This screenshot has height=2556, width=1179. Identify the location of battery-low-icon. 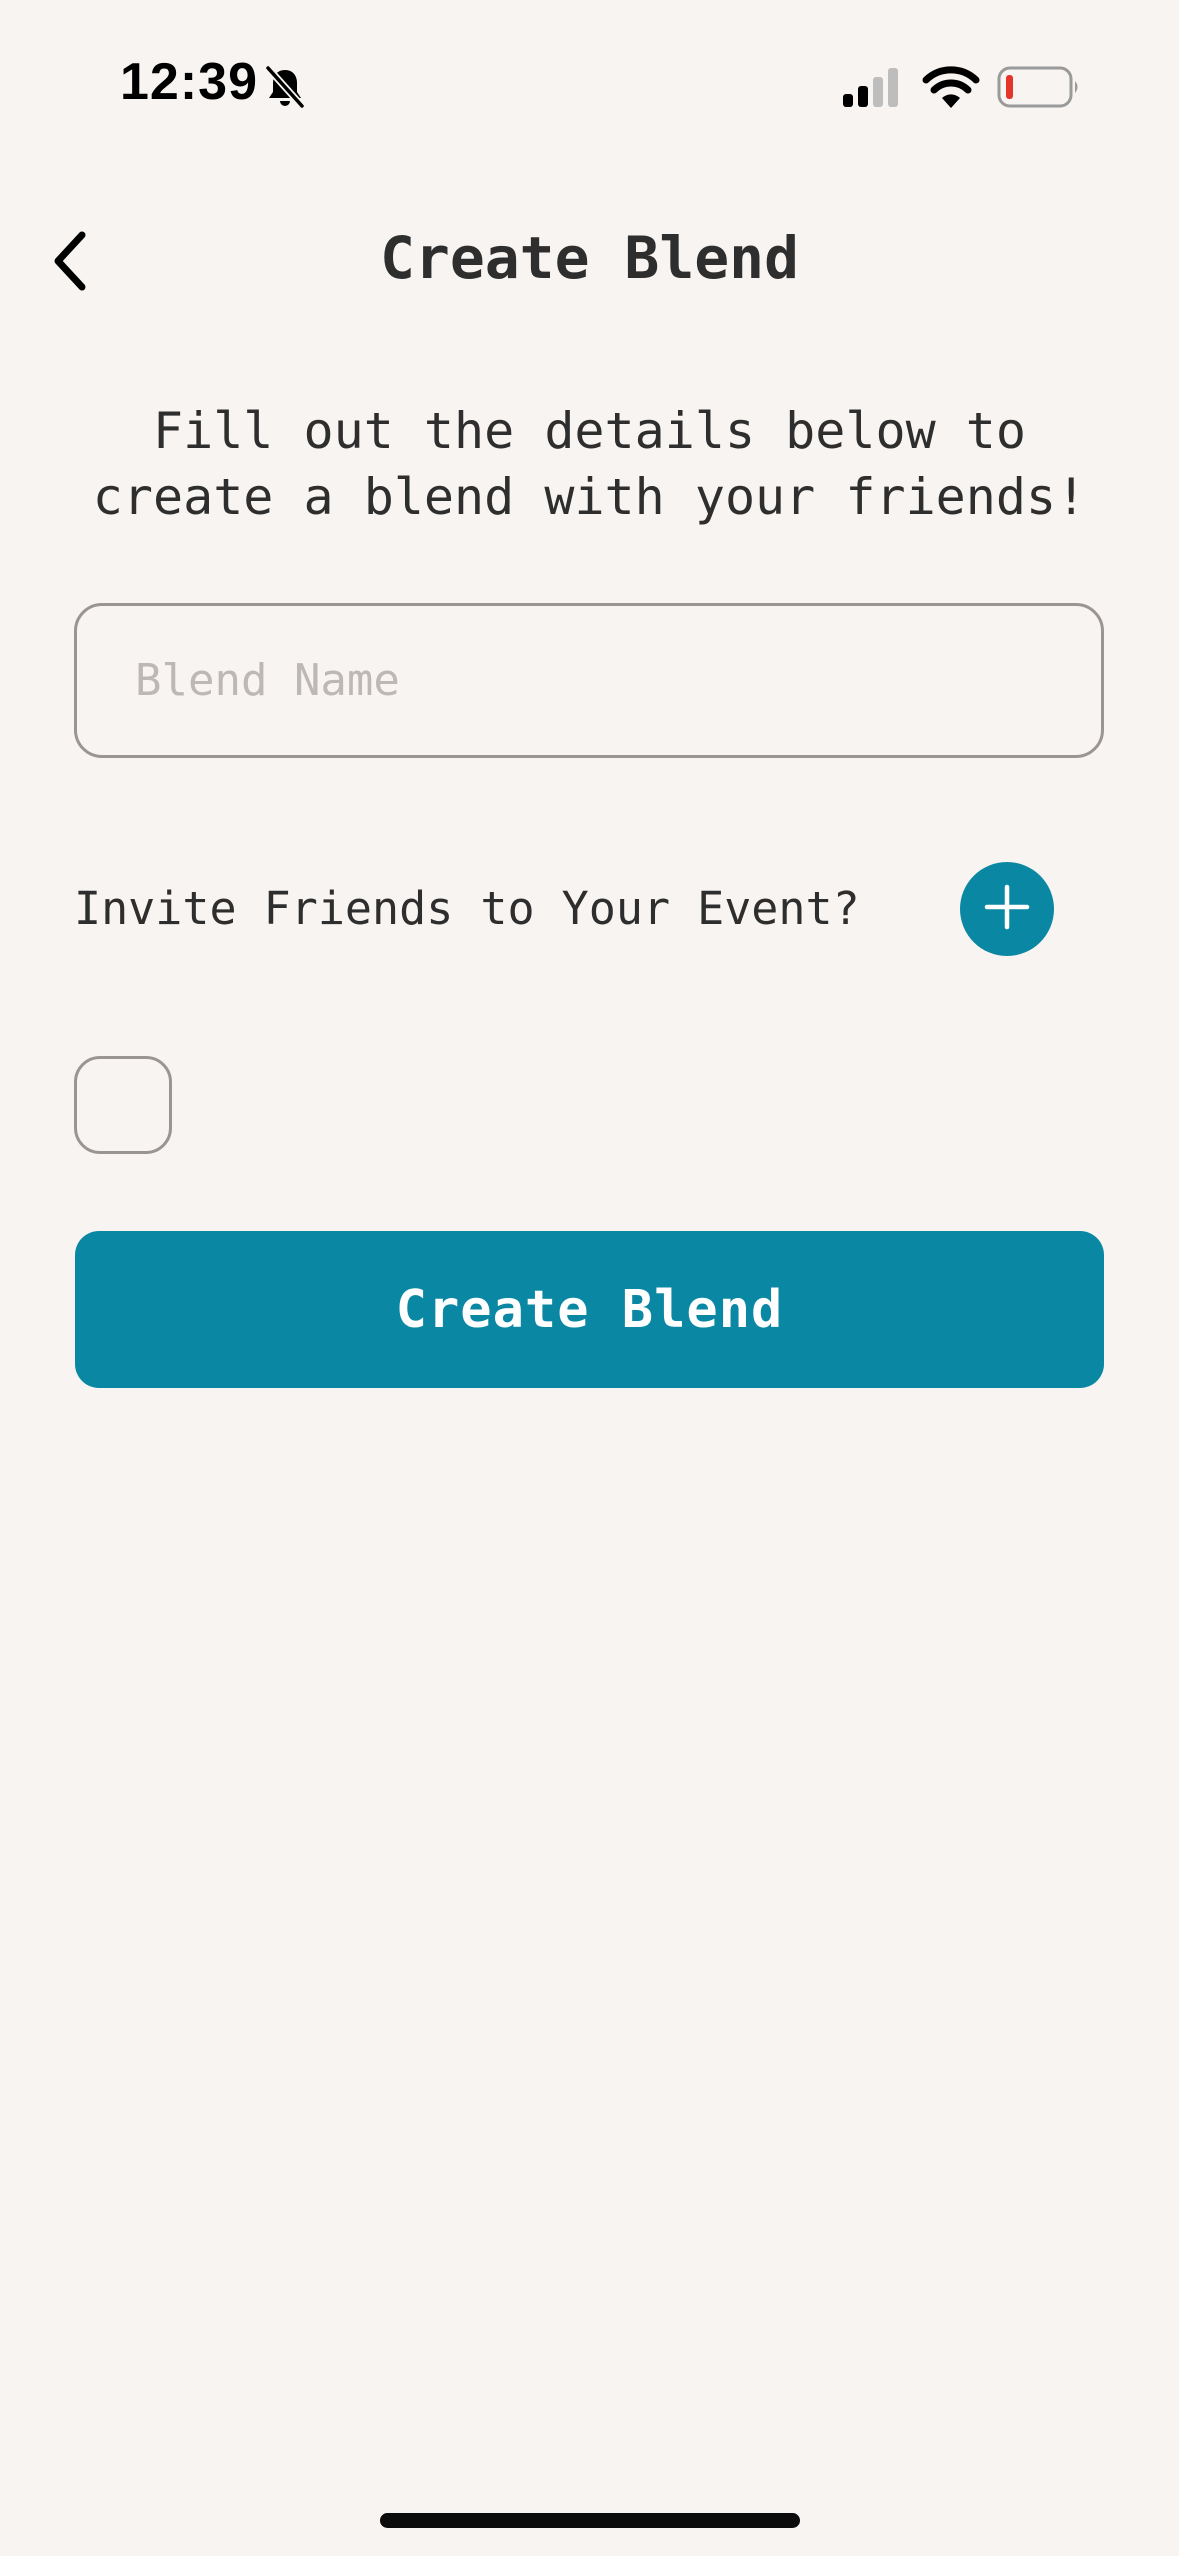
(1039, 87).